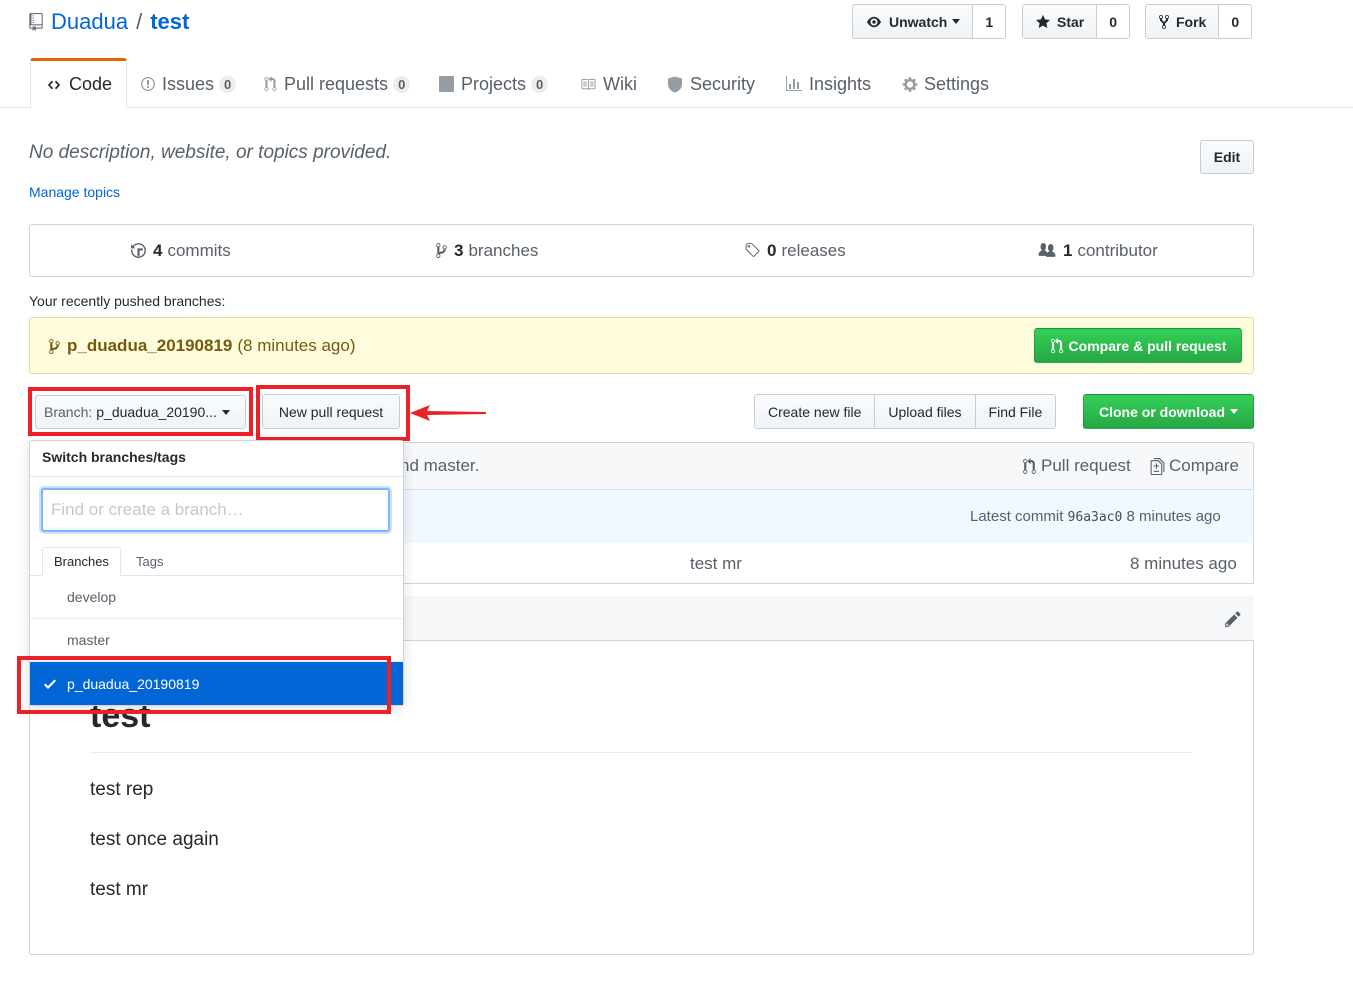 This screenshot has height=984, width=1353. I want to click on commits-link: 4 commits, so click(180, 250).